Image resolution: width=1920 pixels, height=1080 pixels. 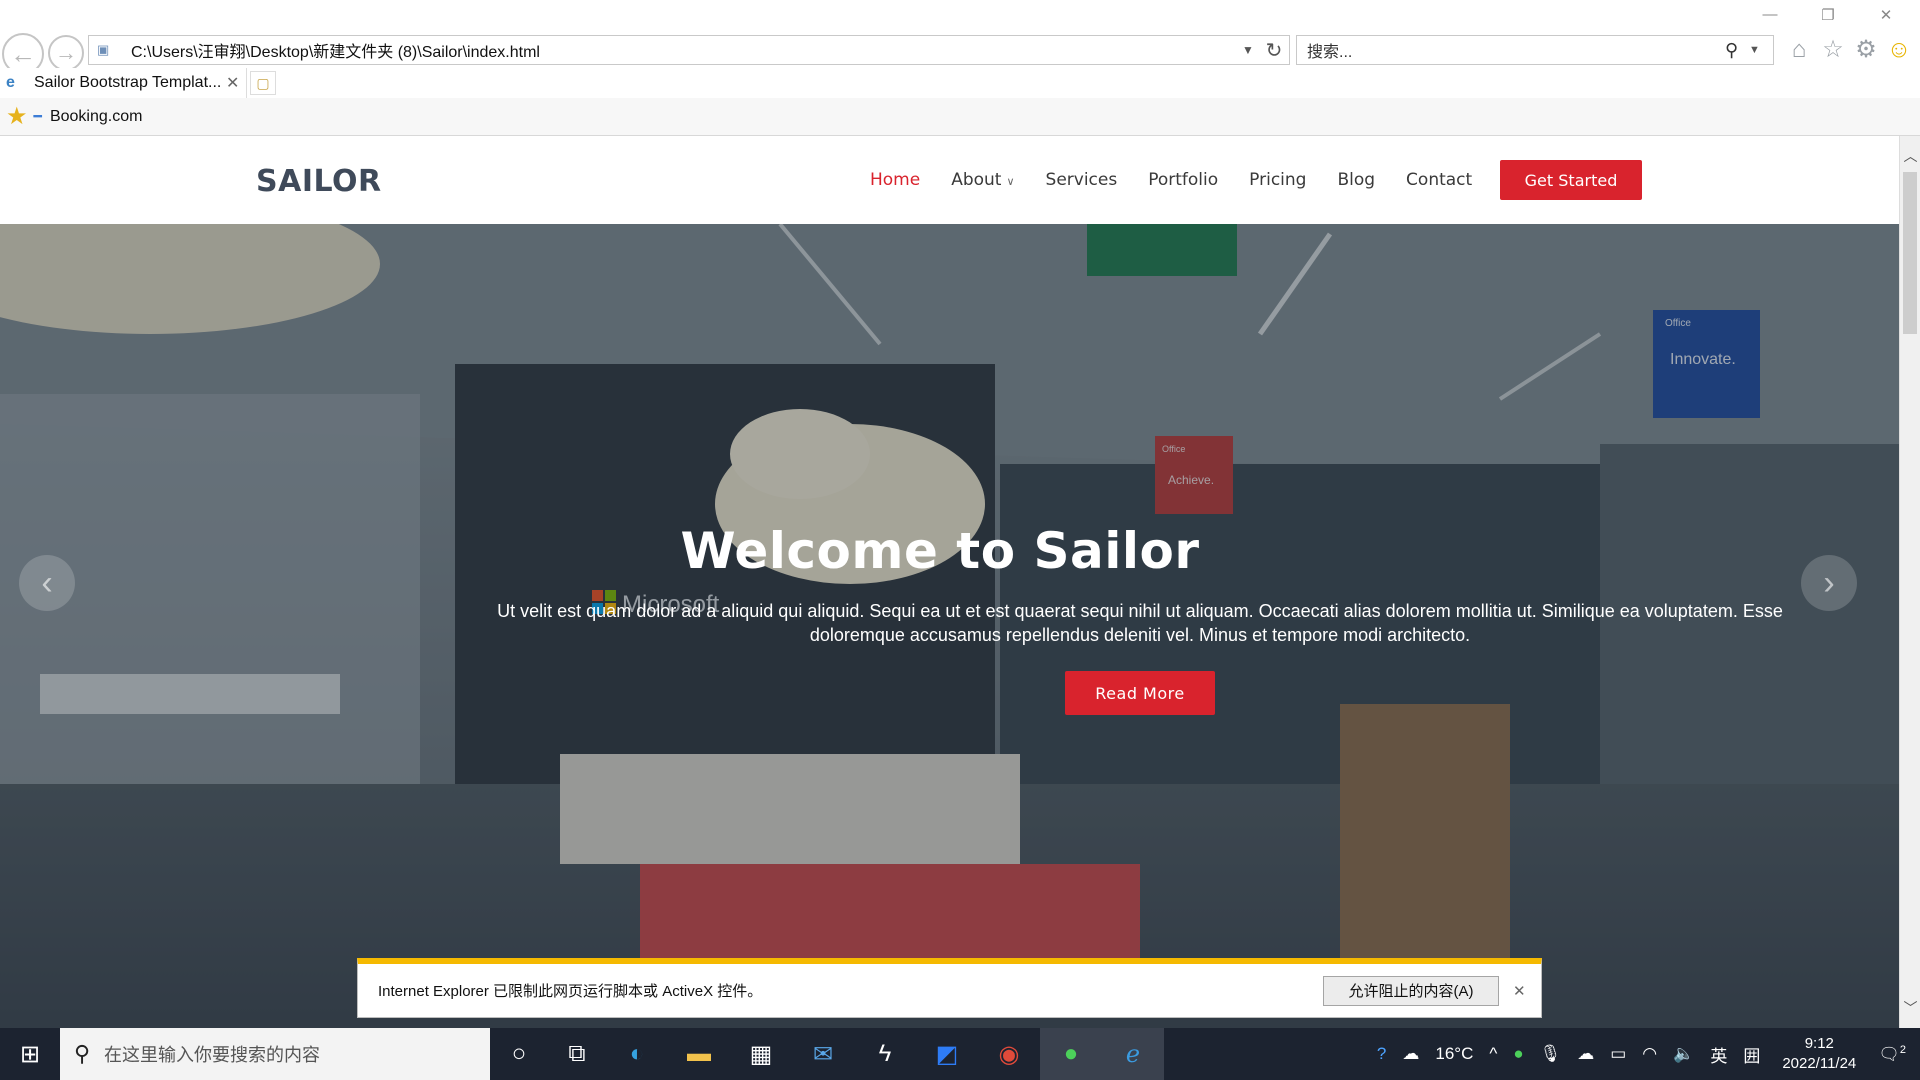 I want to click on taskbar-search-box: ⚲ 在这里输入你要搜索的内容, so click(x=275, y=1054).